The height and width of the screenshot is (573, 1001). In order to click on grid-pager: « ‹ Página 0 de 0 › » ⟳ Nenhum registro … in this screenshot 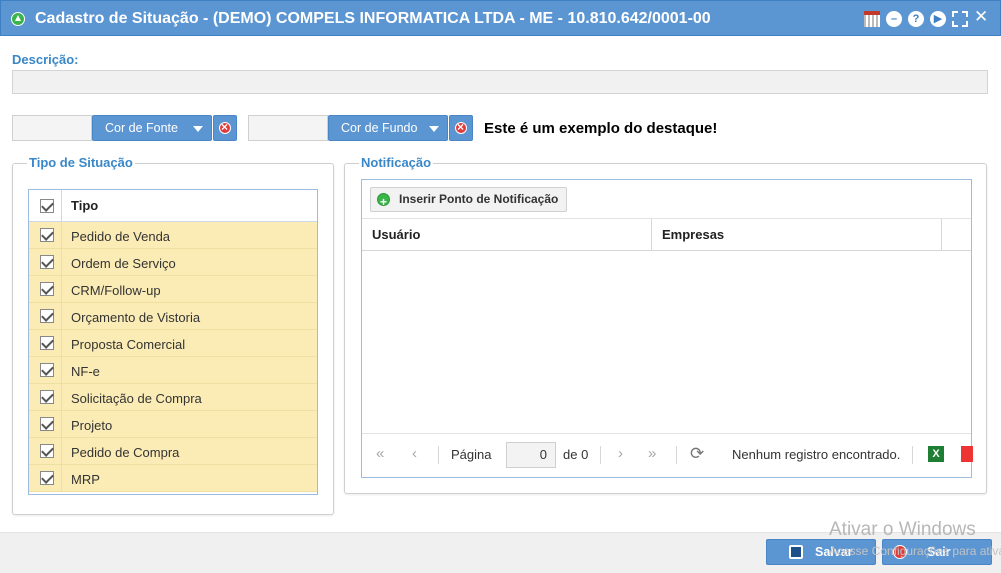, I will do `click(667, 455)`.